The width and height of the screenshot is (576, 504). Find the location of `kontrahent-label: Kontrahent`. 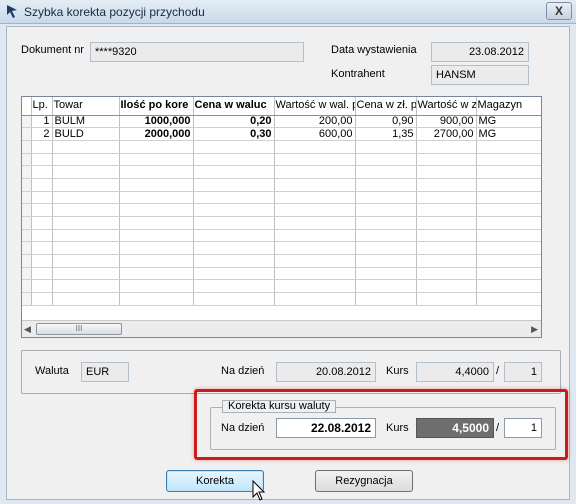

kontrahent-label: Kontrahent is located at coordinates (358, 74).